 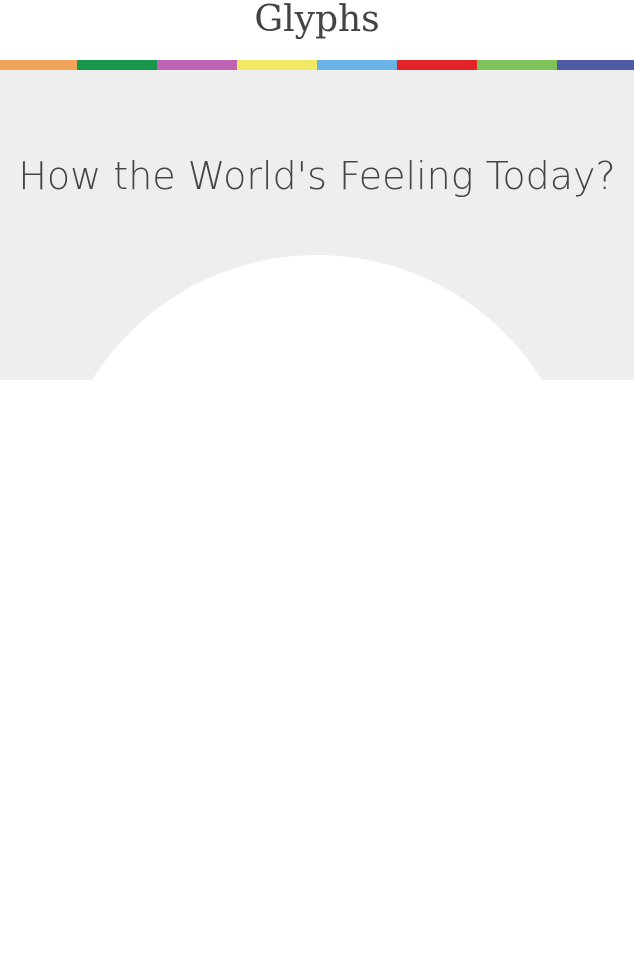 I want to click on stripe-blue, so click(x=357, y=65).